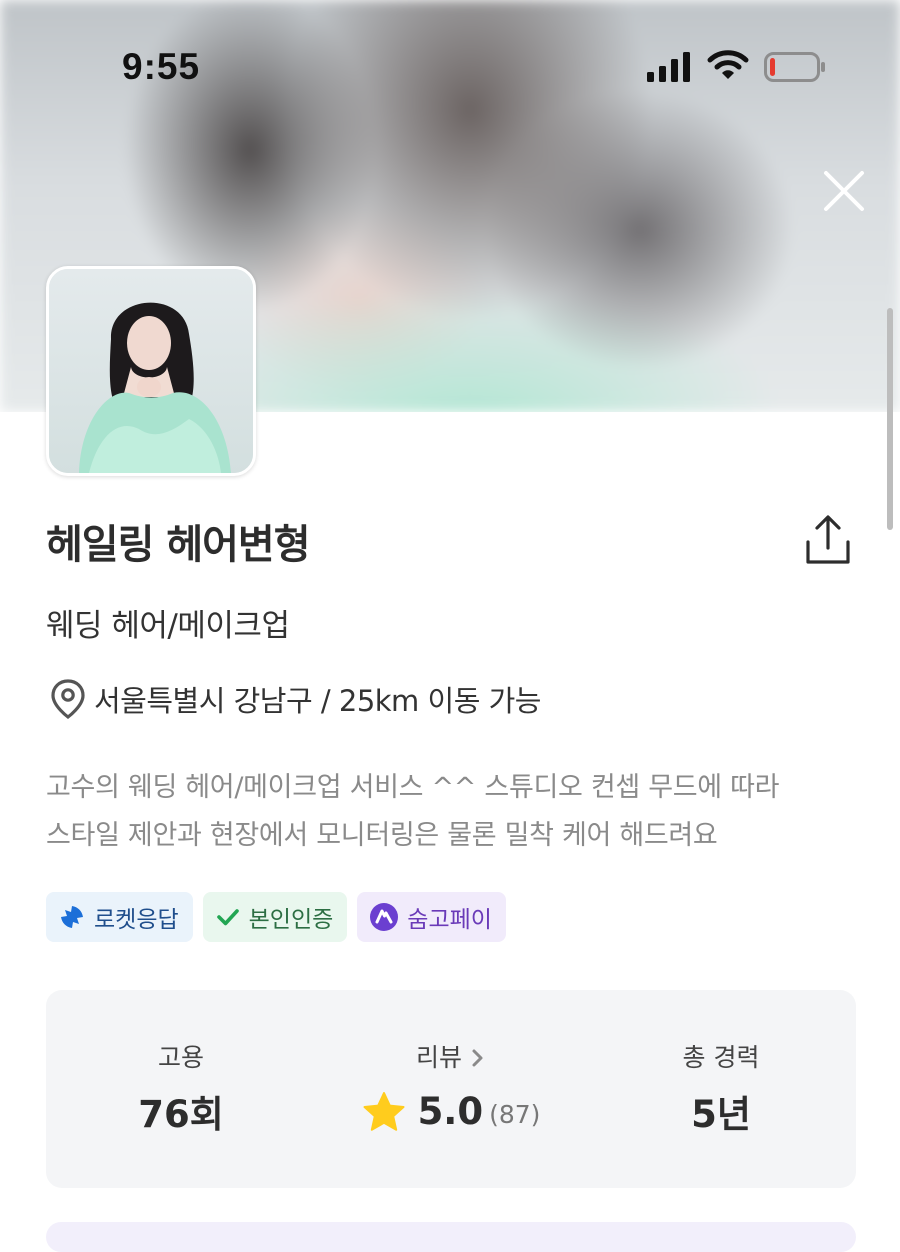 The width and height of the screenshot is (900, 1252). Describe the element at coordinates (890, 419) in the screenshot. I see `scrollbar` at that location.